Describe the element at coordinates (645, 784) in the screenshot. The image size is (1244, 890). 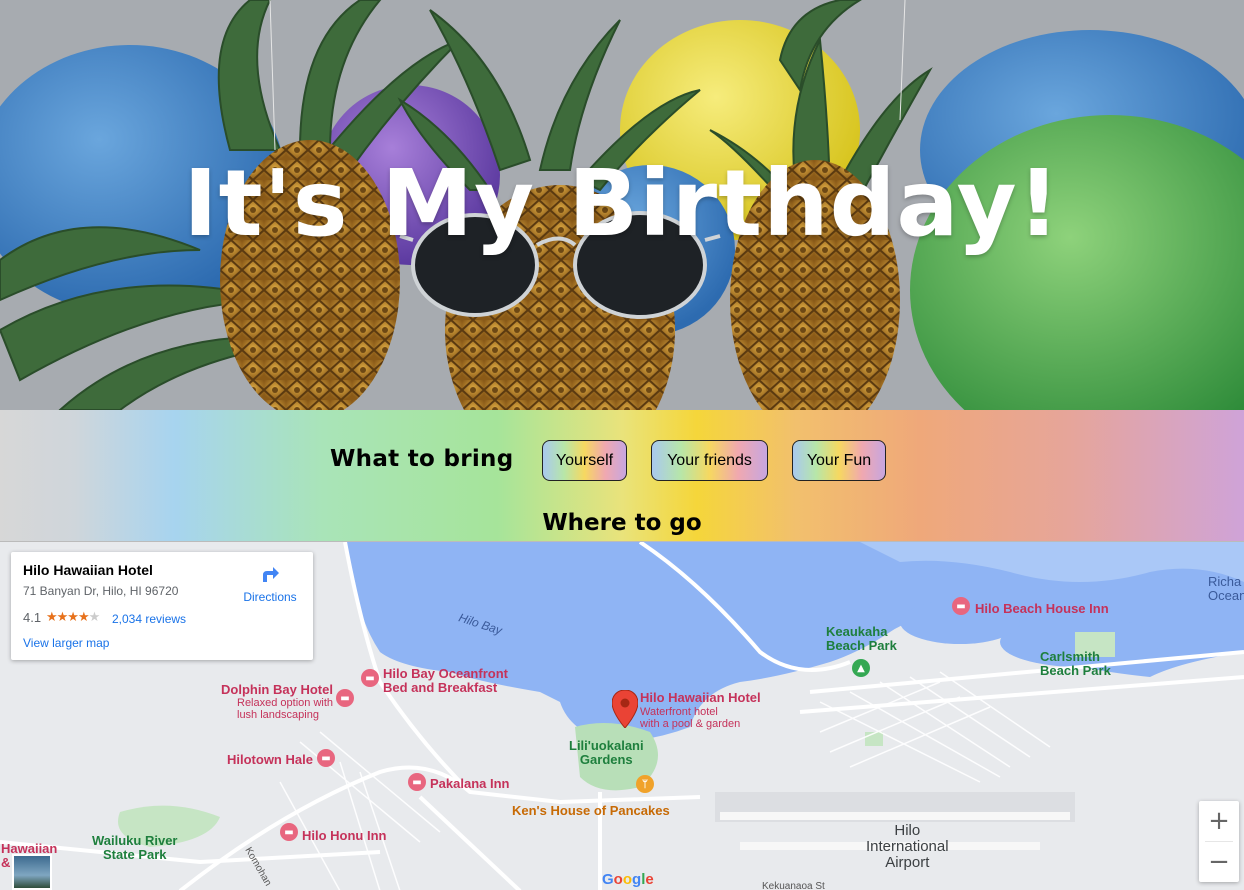
I see `restaurant-pin-icon: ᛘ` at that location.